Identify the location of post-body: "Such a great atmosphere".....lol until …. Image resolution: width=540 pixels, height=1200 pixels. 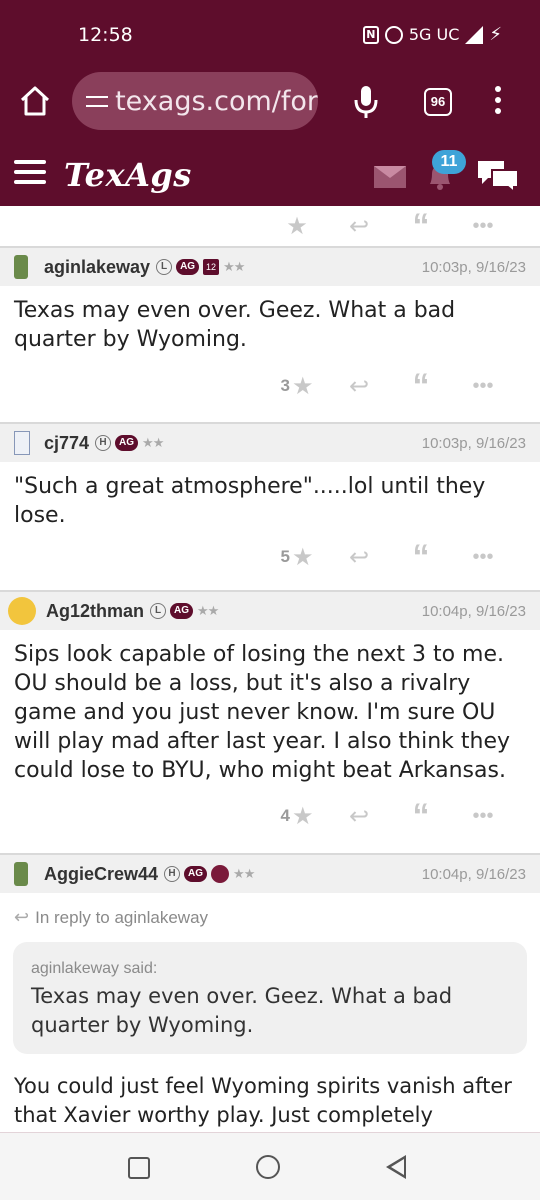
(250, 501).